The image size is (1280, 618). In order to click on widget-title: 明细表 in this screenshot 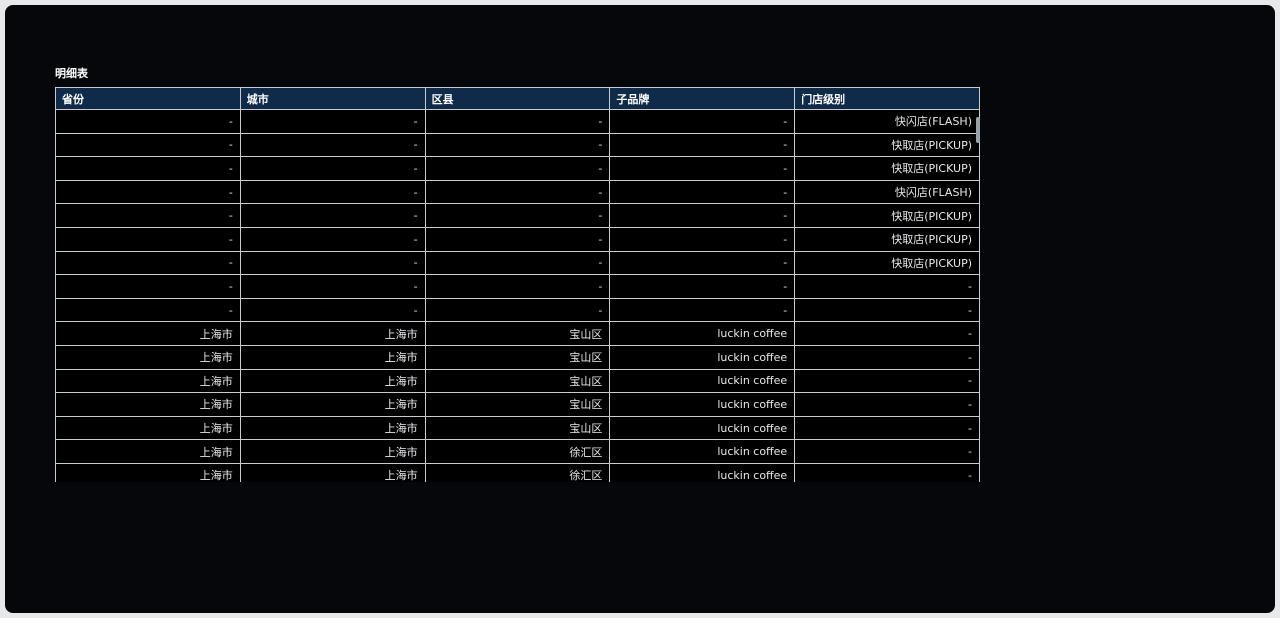, I will do `click(71, 73)`.